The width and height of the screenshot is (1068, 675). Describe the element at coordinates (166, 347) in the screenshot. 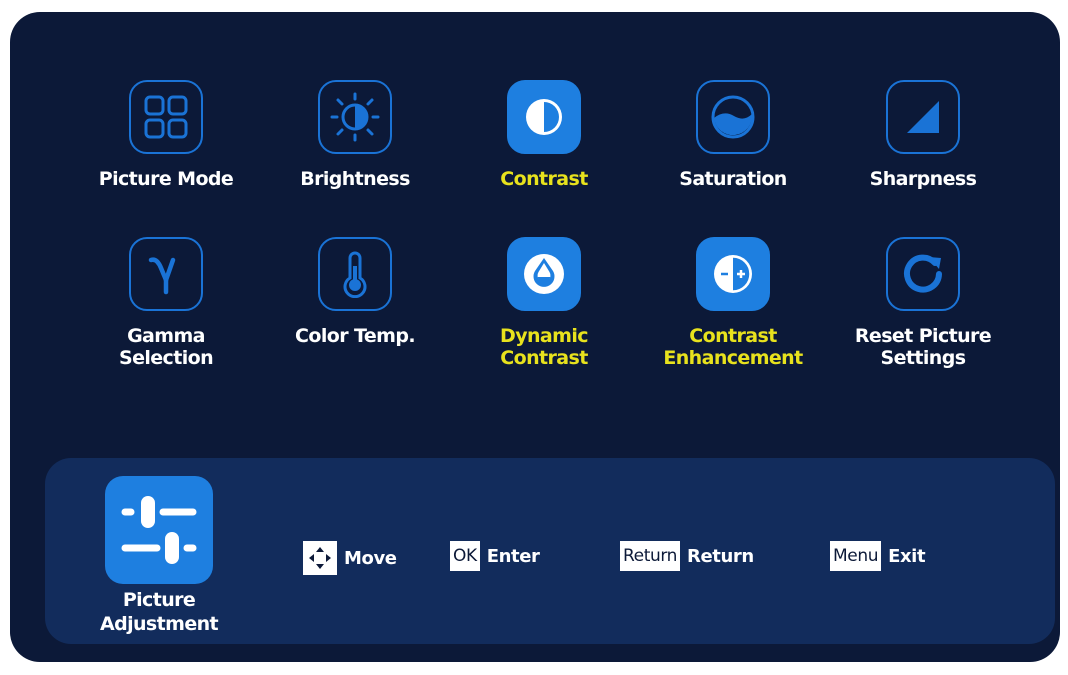

I see `menu-item-label: Gamma Selection` at that location.